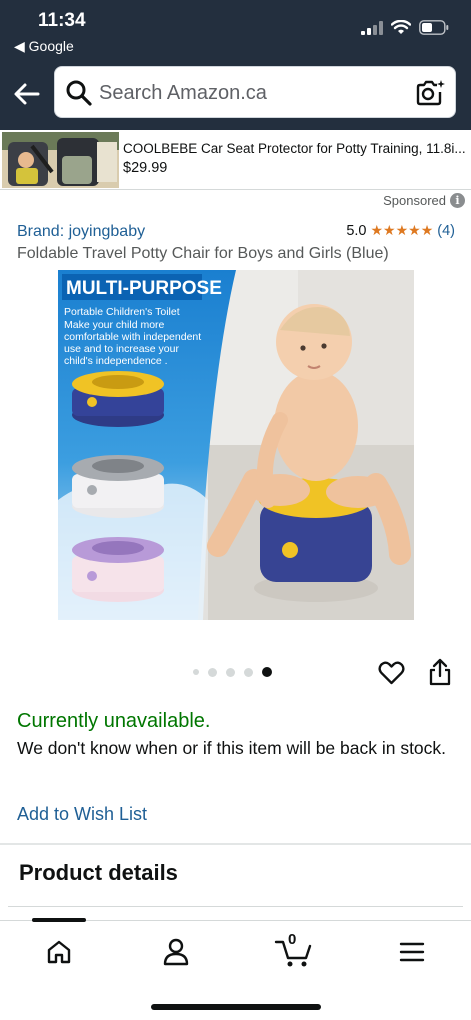 The height and width of the screenshot is (1020, 471). What do you see at coordinates (434, 27) in the screenshot?
I see `battery-icon` at bounding box center [434, 27].